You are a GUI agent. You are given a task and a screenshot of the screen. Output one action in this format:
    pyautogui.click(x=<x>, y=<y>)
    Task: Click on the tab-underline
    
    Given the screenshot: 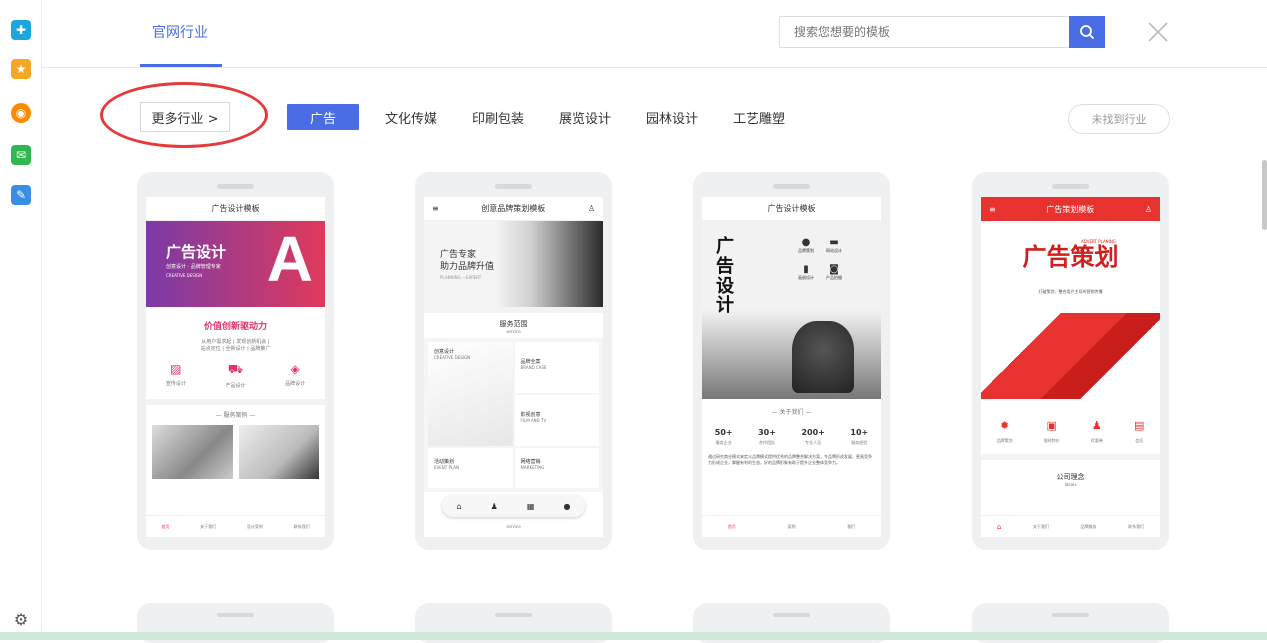 What is the action you would take?
    pyautogui.click(x=181, y=65)
    